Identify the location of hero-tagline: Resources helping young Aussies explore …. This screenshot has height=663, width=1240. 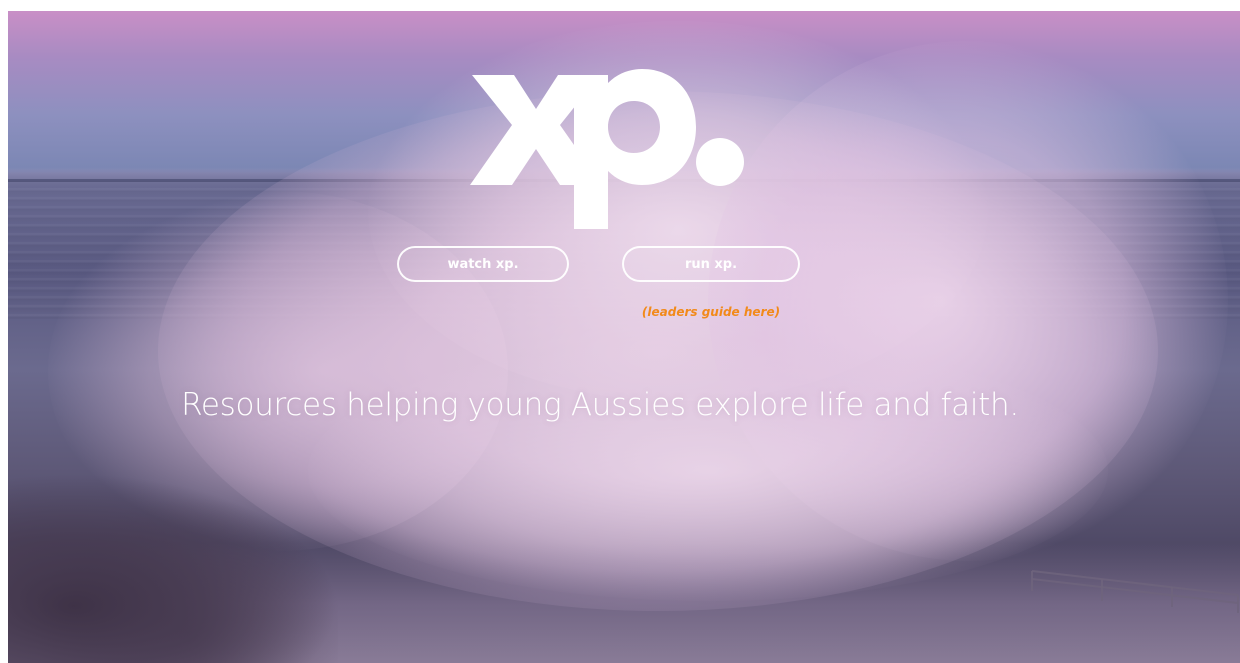
(600, 405).